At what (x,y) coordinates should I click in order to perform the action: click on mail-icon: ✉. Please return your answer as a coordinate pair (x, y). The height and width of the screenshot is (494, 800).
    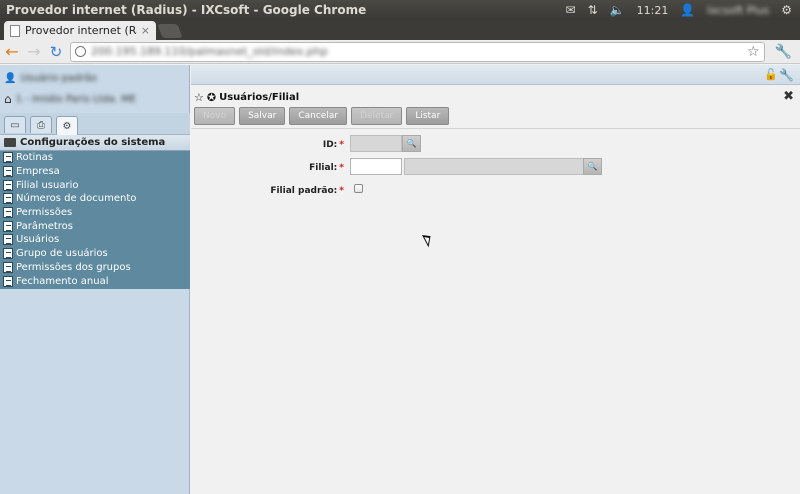
    Looking at the image, I should click on (571, 10).